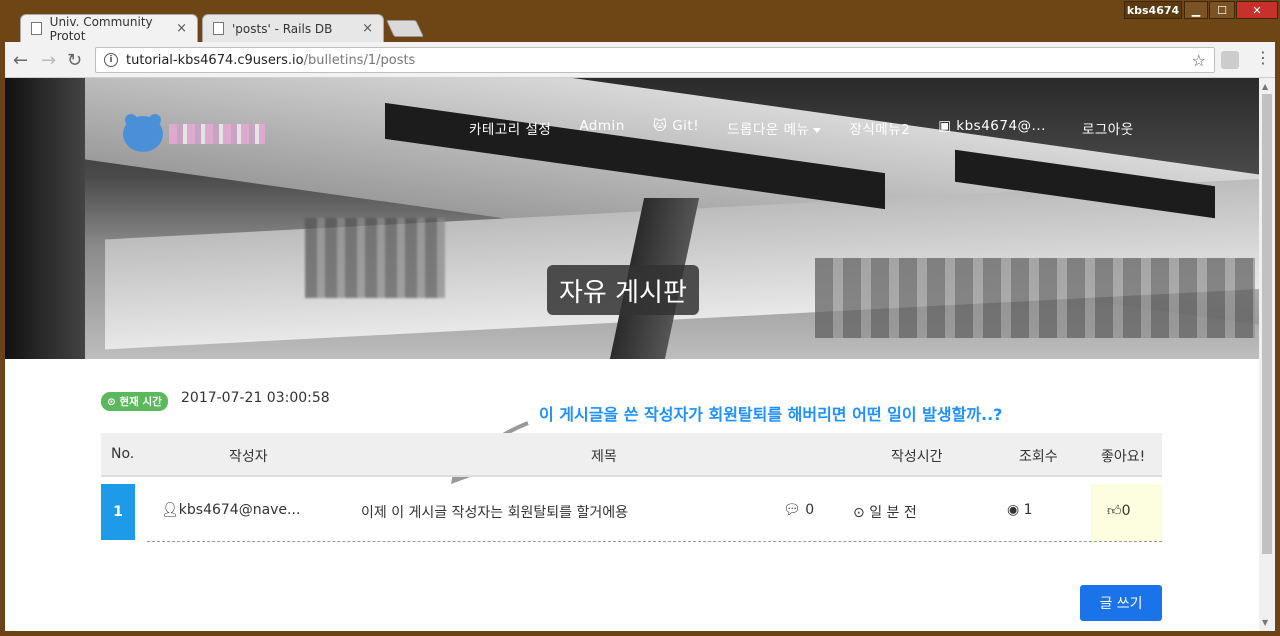 This screenshot has width=1280, height=636. I want to click on page-scrollbar: ▲ ▼, so click(1267, 354).